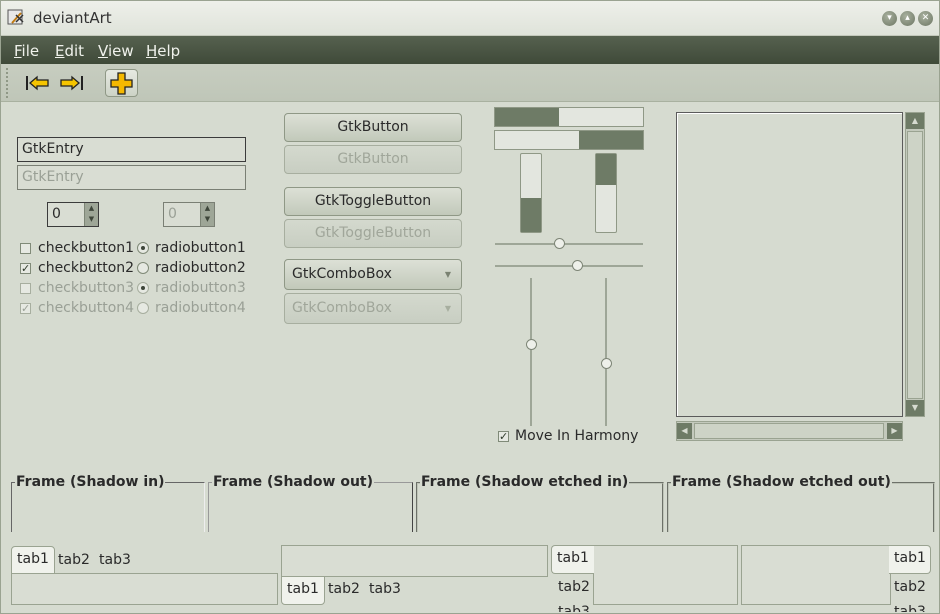  Describe the element at coordinates (86, 308) in the screenshot. I see `checkbutton4-label: checkbutton4` at that location.